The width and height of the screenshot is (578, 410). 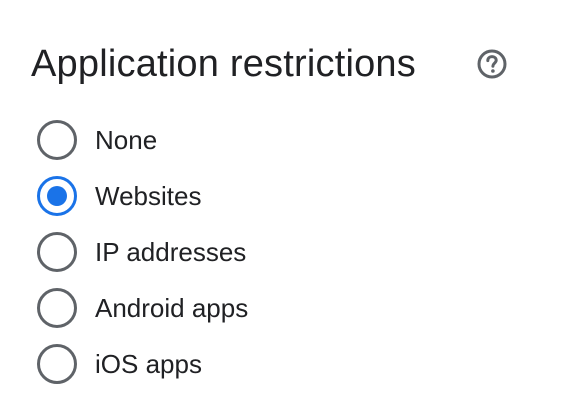 I want to click on radio-selected-dot, so click(x=57, y=196).